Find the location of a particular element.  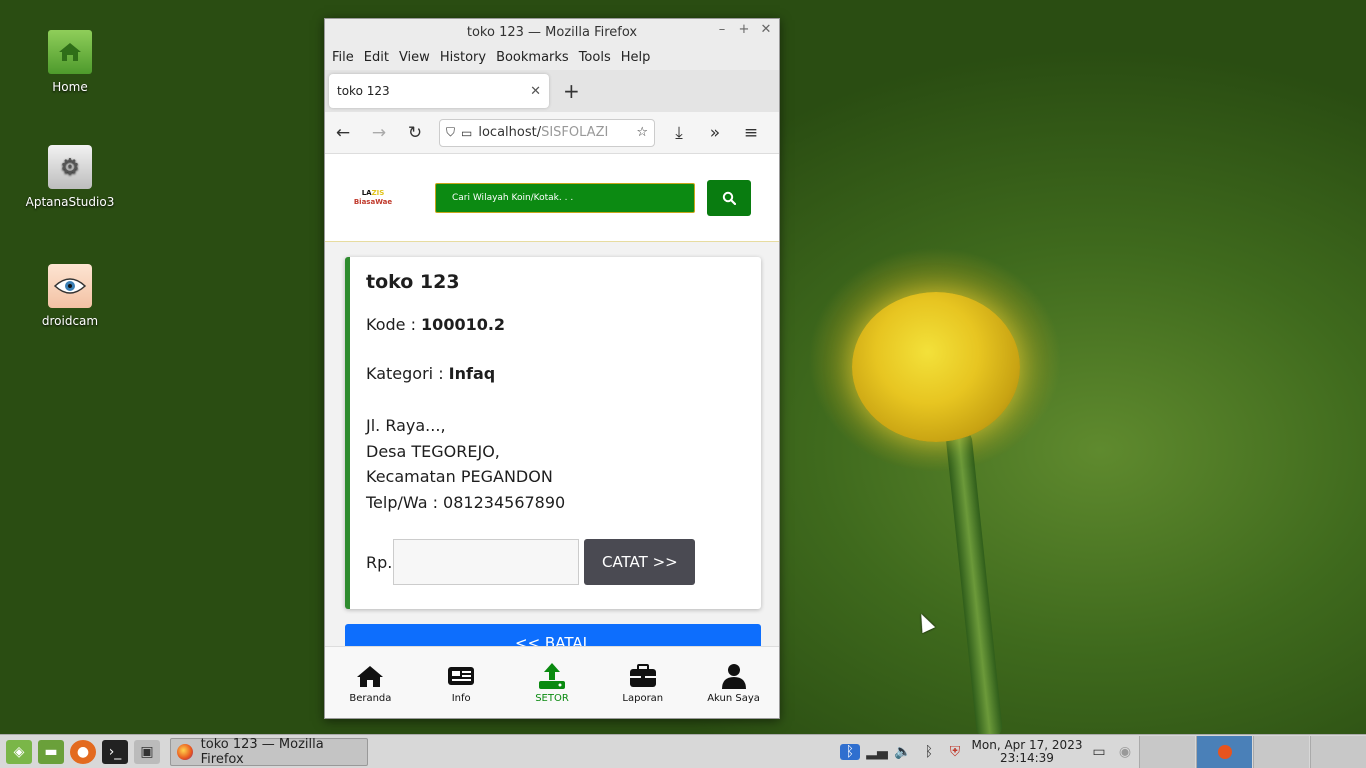

nav-akun-saya: Akun Saya is located at coordinates (734, 682).